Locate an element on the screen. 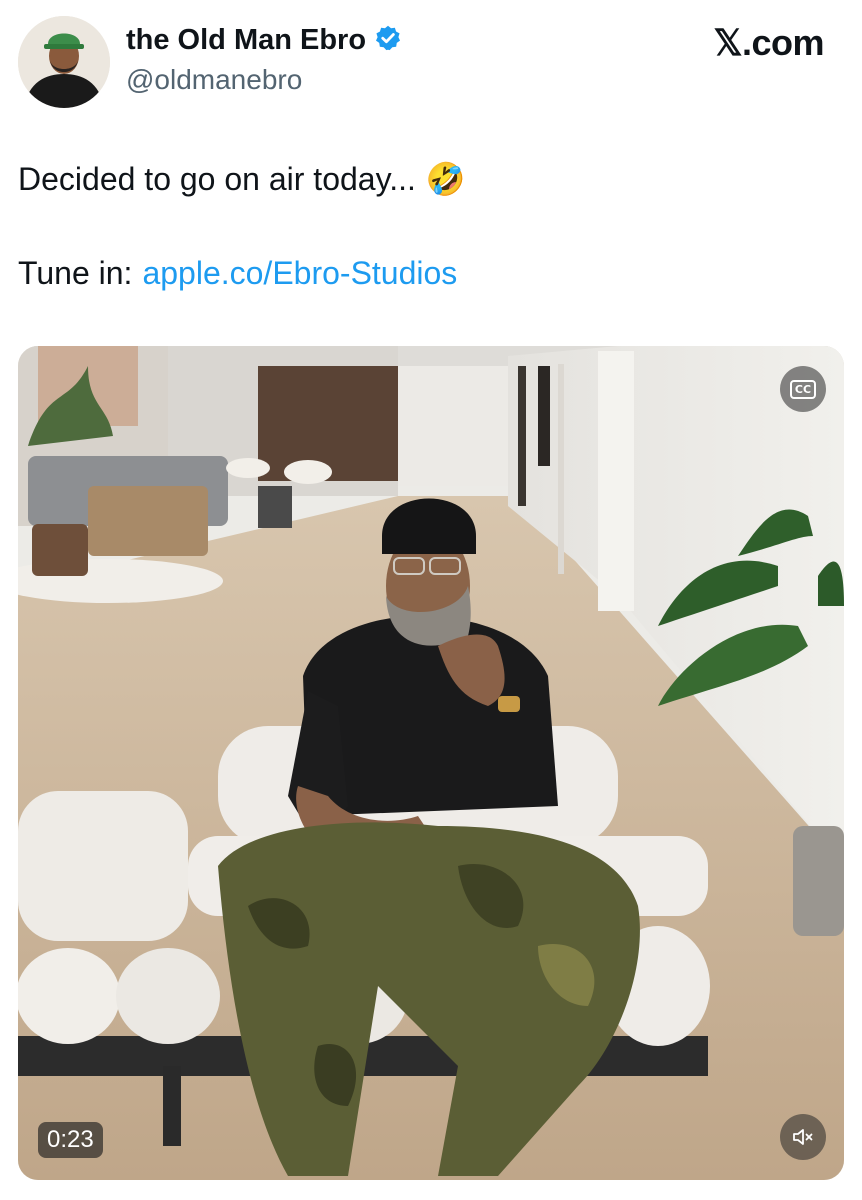  tweet-link-line: Tune in: apple.co/Ebro-Studios is located at coordinates (237, 273).